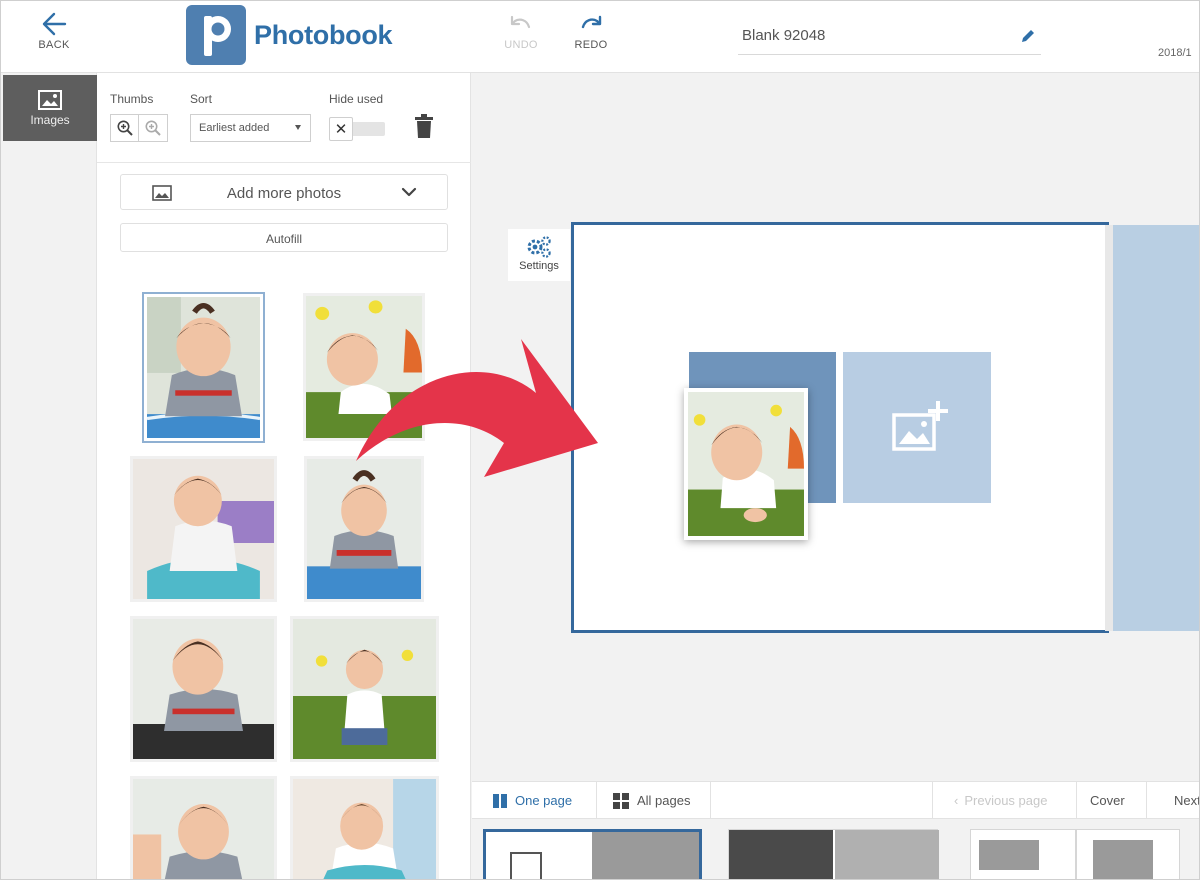 The image size is (1200, 880). What do you see at coordinates (544, 800) in the screenshot?
I see `one-page-label: One page` at bounding box center [544, 800].